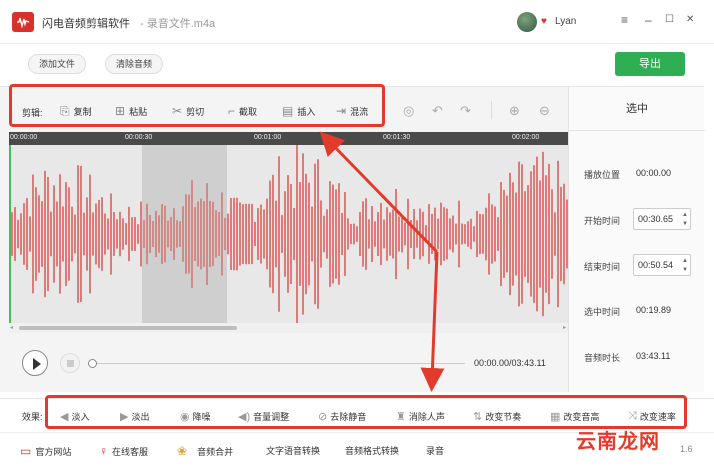  Describe the element at coordinates (379, 192) in the screenshot. I see `arrow-to-edit-toolbar` at that location.